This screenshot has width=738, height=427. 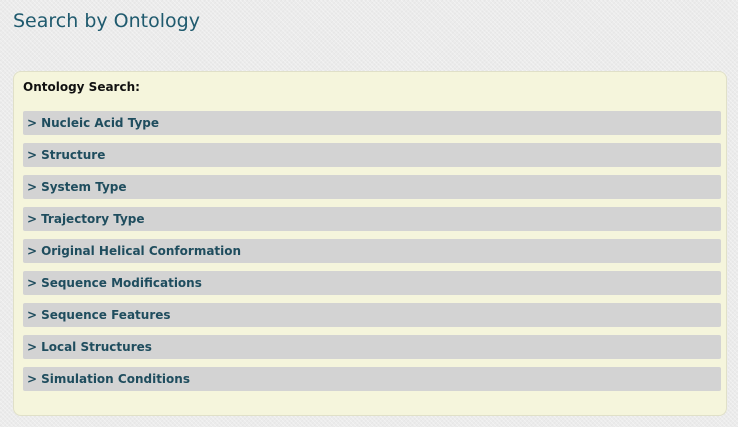 I want to click on category-label: Nucleic Acid Type, so click(x=100, y=123).